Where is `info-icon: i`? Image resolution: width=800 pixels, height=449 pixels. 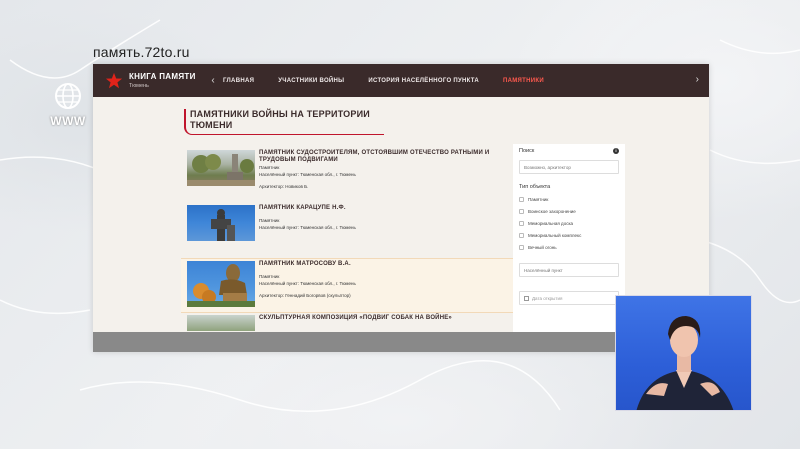 info-icon: i is located at coordinates (616, 151).